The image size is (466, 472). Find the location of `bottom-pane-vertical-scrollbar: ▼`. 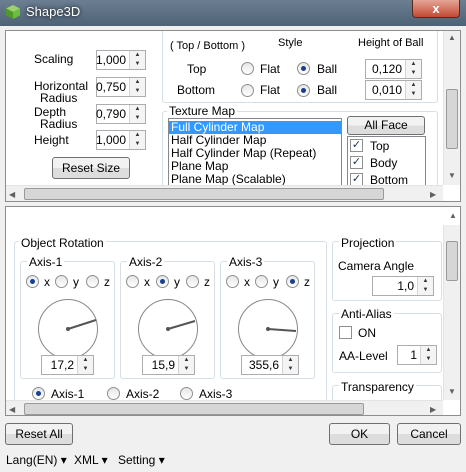

bottom-pane-vertical-scrollbar: ▼ is located at coordinates (451, 312).